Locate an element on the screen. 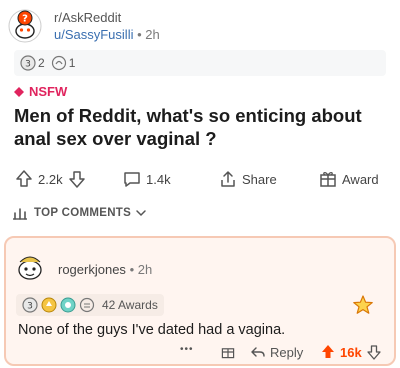 The image size is (400, 368). subreddit-avatar: ? is located at coordinates (25, 26).